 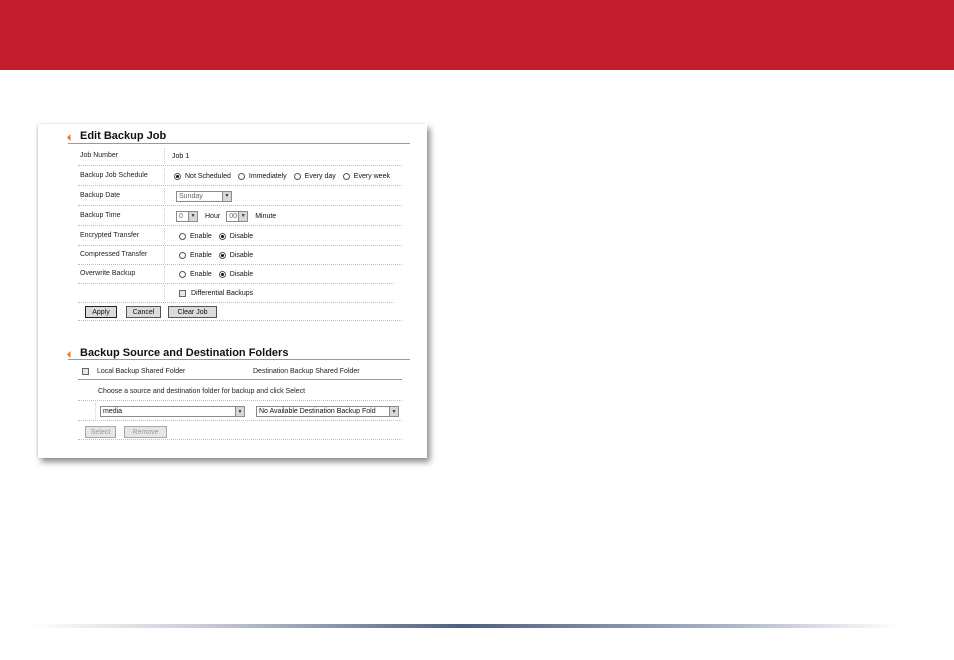 I want to click on row-backup-date: Backup Date Sunday ▼, so click(x=240, y=196).